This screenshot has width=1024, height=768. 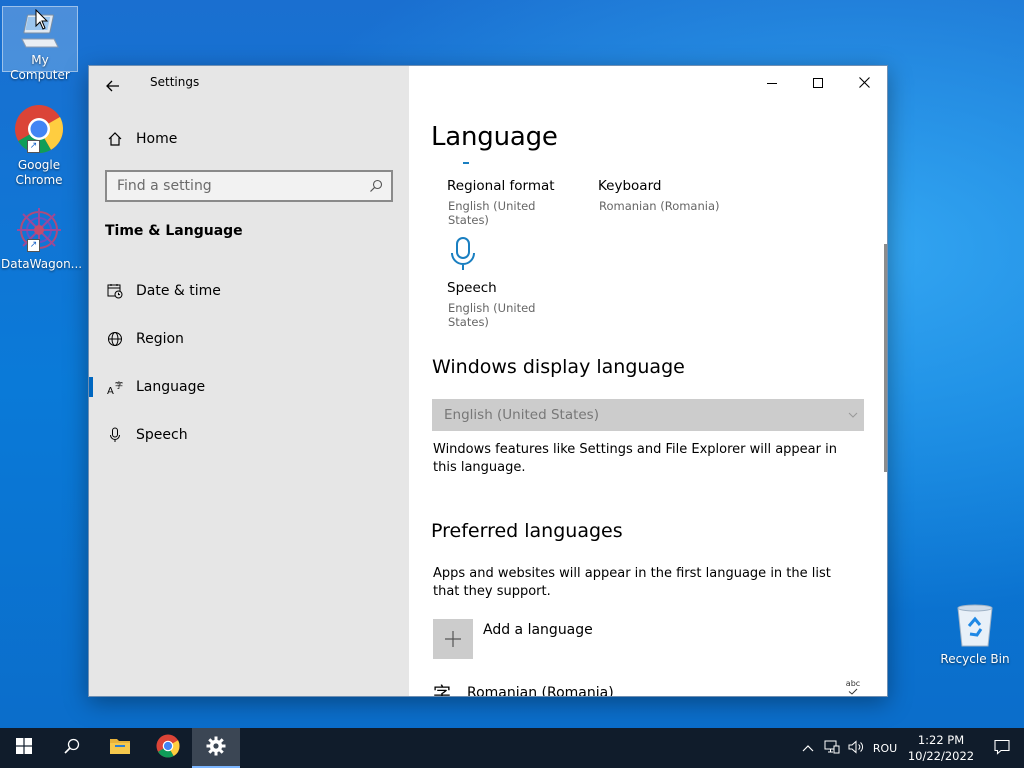 What do you see at coordinates (42, 21) in the screenshot?
I see `mouse-cursor-icon` at bounding box center [42, 21].